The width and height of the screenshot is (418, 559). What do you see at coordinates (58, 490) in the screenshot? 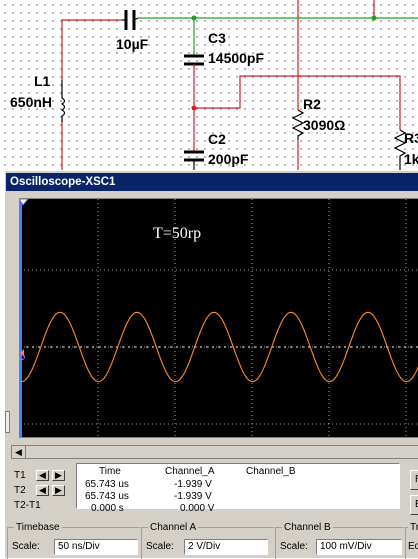
I see `t2-right-arrow-icon: ▶` at bounding box center [58, 490].